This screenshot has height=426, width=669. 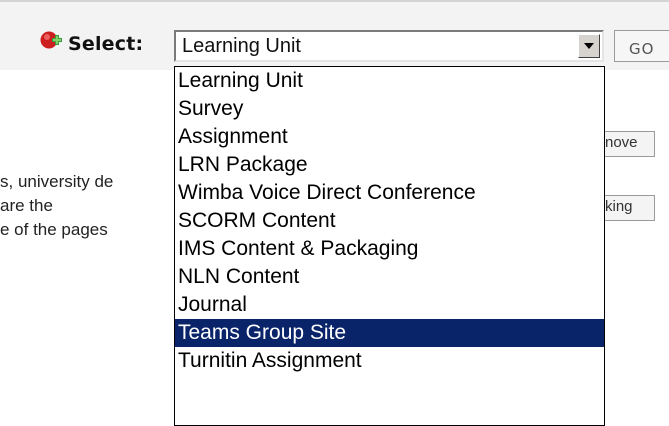 What do you see at coordinates (389, 193) in the screenshot?
I see `dropdown-option-wimba-voice: Wimba Voice Direct Conference` at bounding box center [389, 193].